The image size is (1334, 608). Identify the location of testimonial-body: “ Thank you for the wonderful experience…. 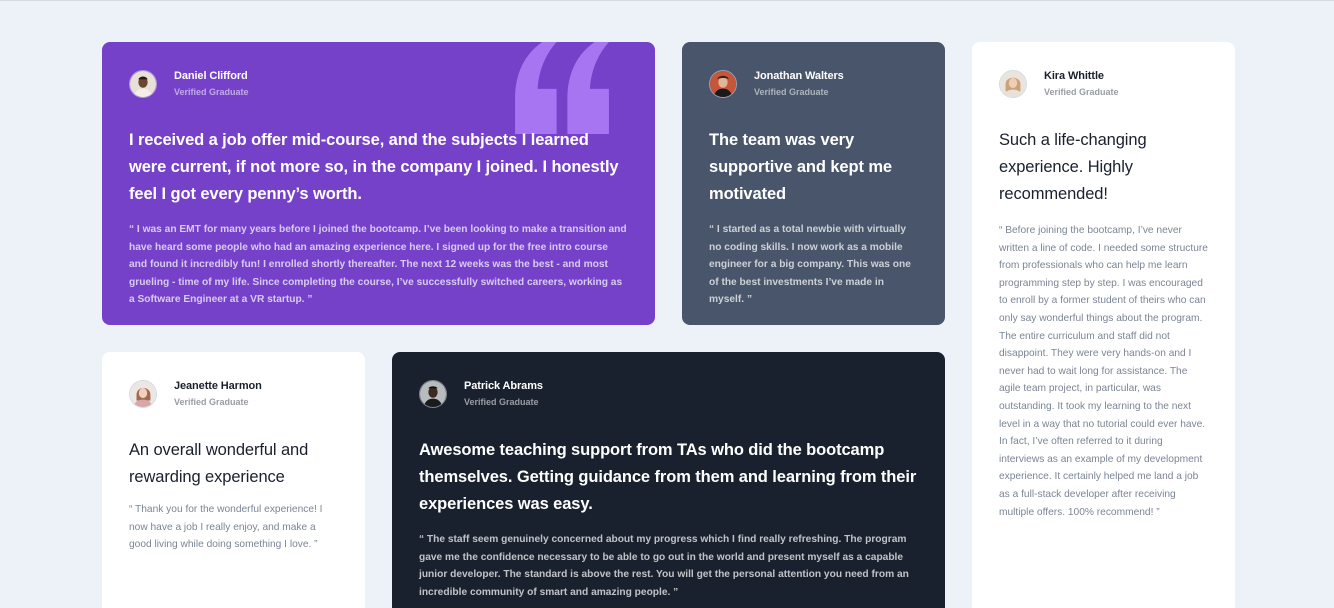
(226, 527).